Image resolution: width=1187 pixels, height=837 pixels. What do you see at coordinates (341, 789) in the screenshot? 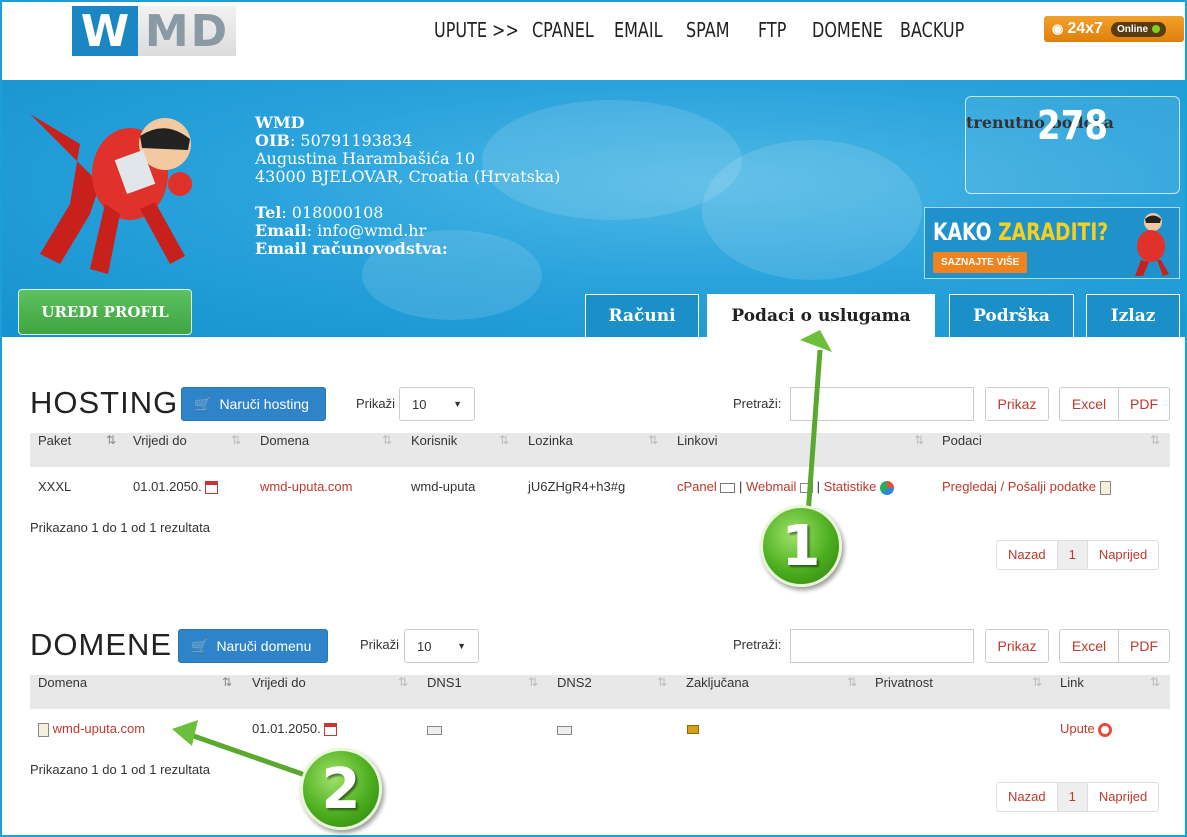
I see `annotation-badge-2: 2` at bounding box center [341, 789].